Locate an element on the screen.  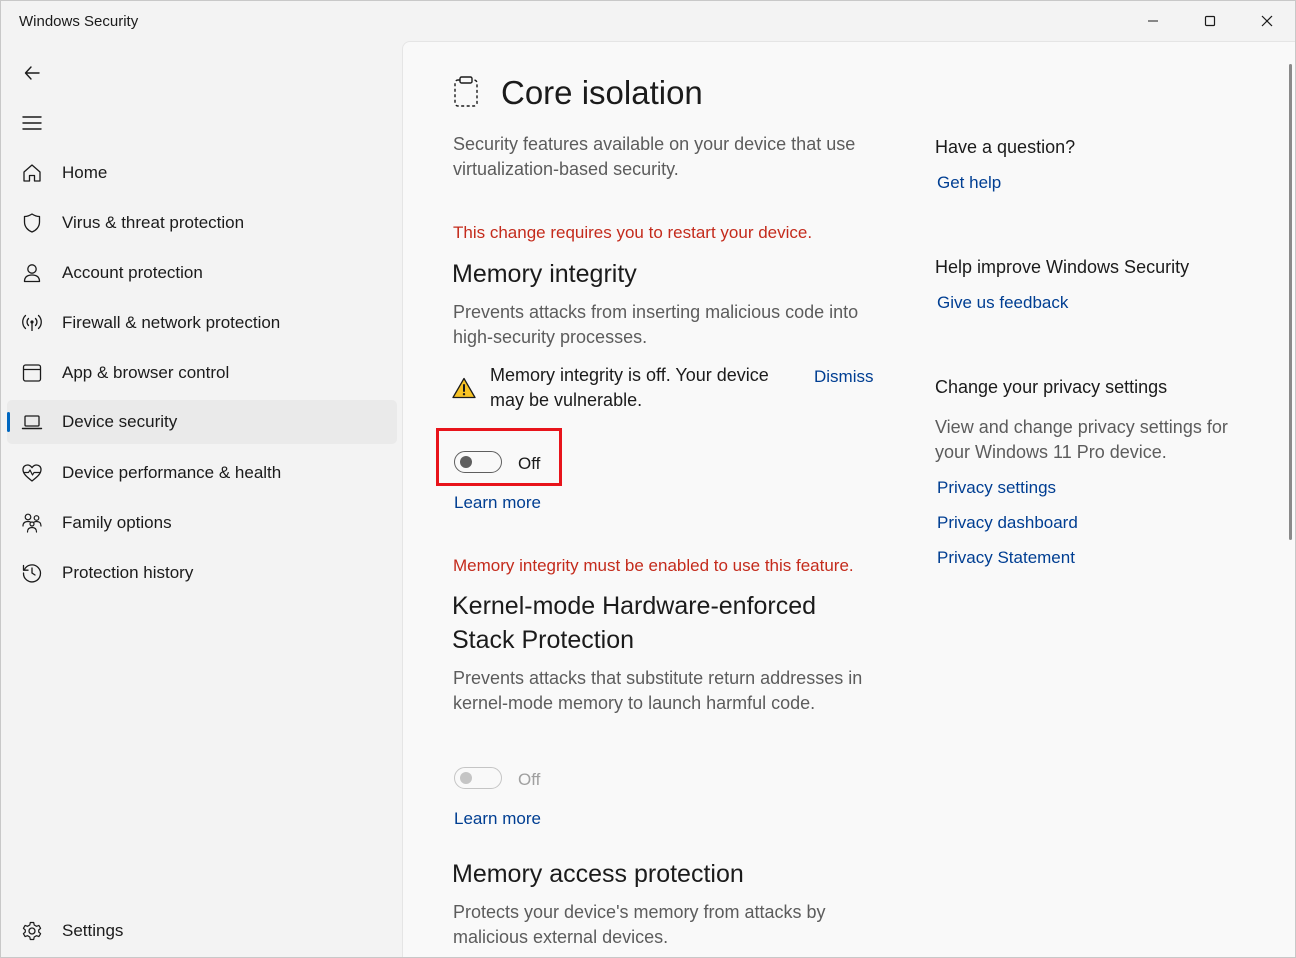
sidebar-item-label: App & browser control is located at coordinates (146, 372).